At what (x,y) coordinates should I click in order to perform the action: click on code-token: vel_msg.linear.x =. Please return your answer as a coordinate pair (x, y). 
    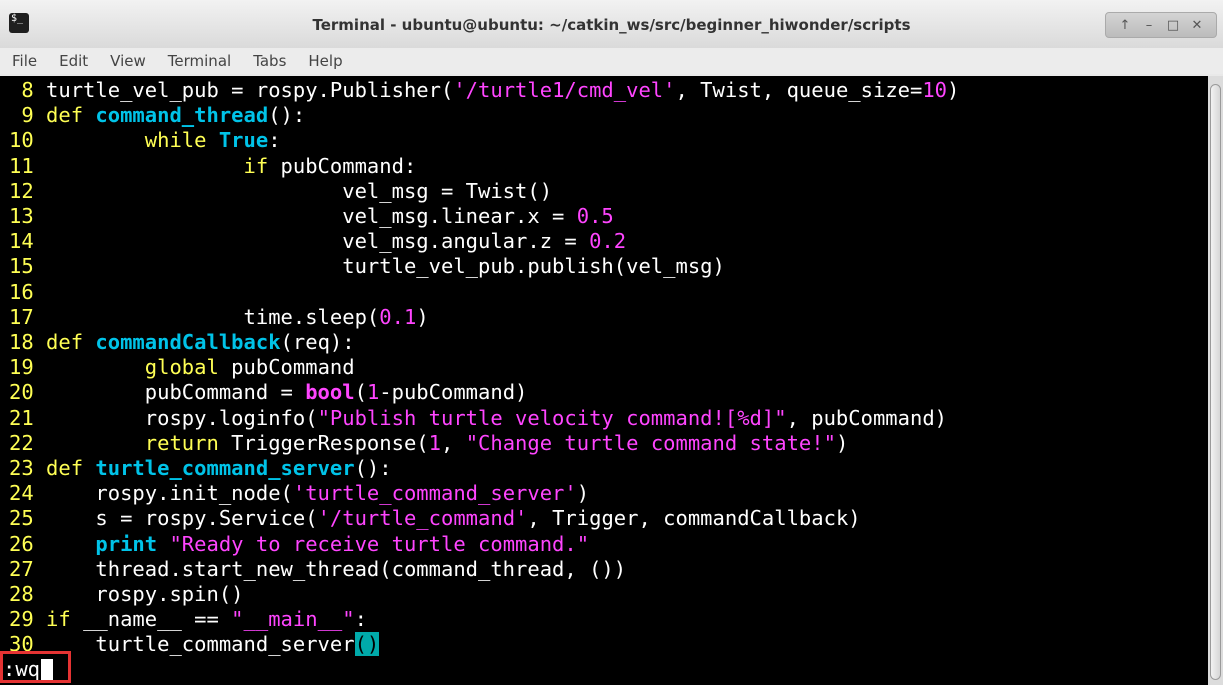
    Looking at the image, I should click on (311, 216).